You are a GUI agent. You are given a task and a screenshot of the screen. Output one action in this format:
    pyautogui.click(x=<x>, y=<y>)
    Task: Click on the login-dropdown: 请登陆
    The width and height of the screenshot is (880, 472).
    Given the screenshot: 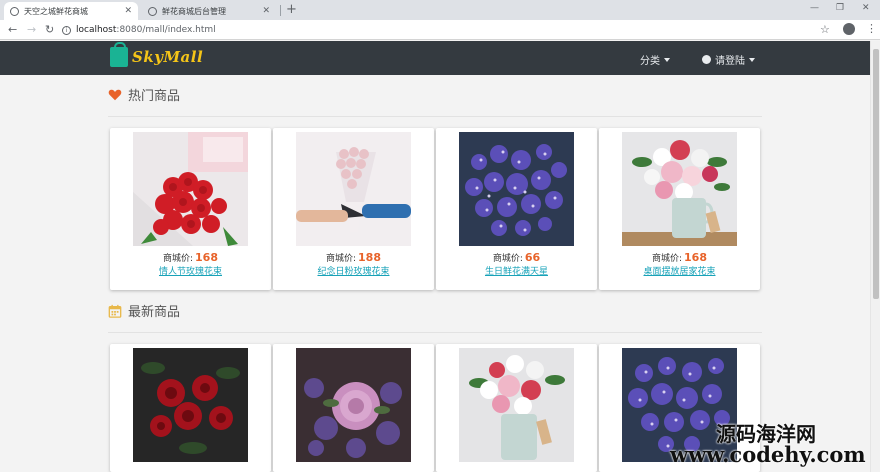 What is the action you would take?
    pyautogui.click(x=728, y=59)
    